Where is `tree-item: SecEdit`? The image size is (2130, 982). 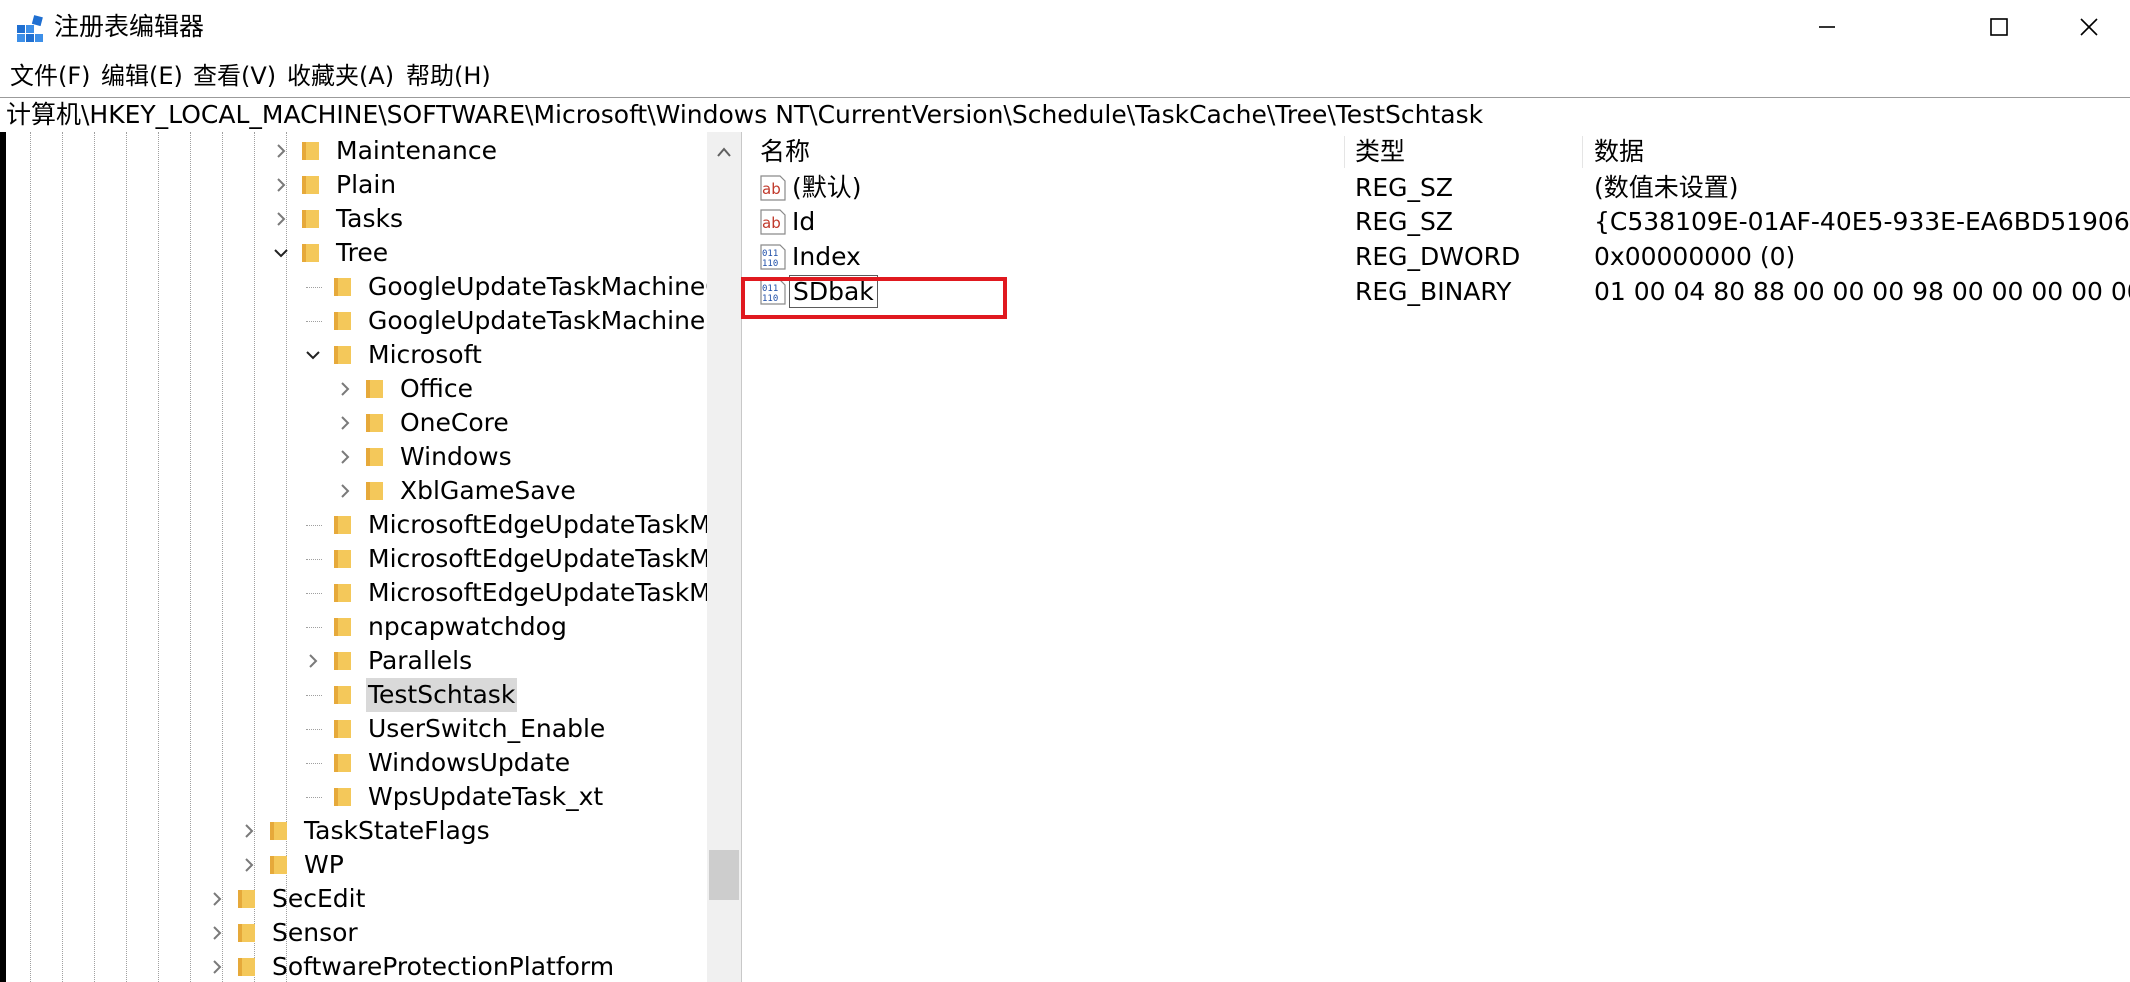
tree-item: SecEdit is located at coordinates (373, 899).